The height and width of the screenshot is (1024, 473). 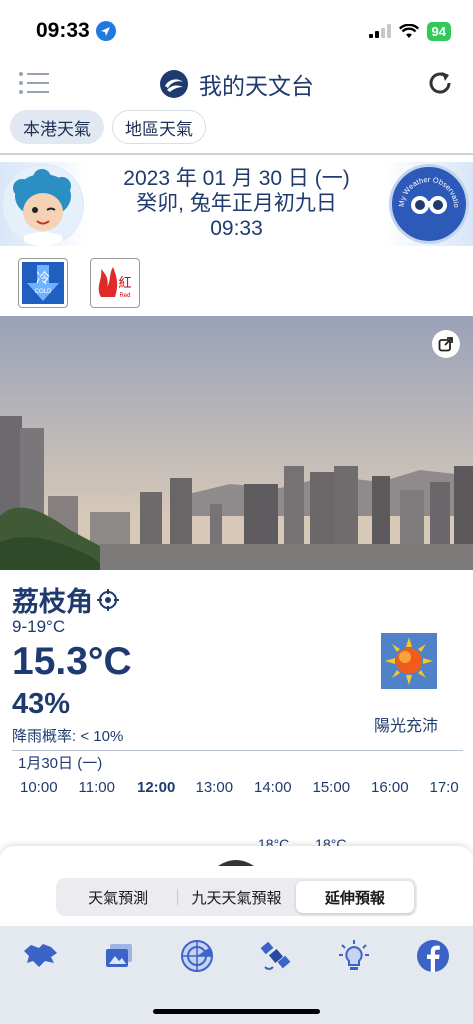 I want to click on station-name: 荔枝角, so click(x=65, y=599).